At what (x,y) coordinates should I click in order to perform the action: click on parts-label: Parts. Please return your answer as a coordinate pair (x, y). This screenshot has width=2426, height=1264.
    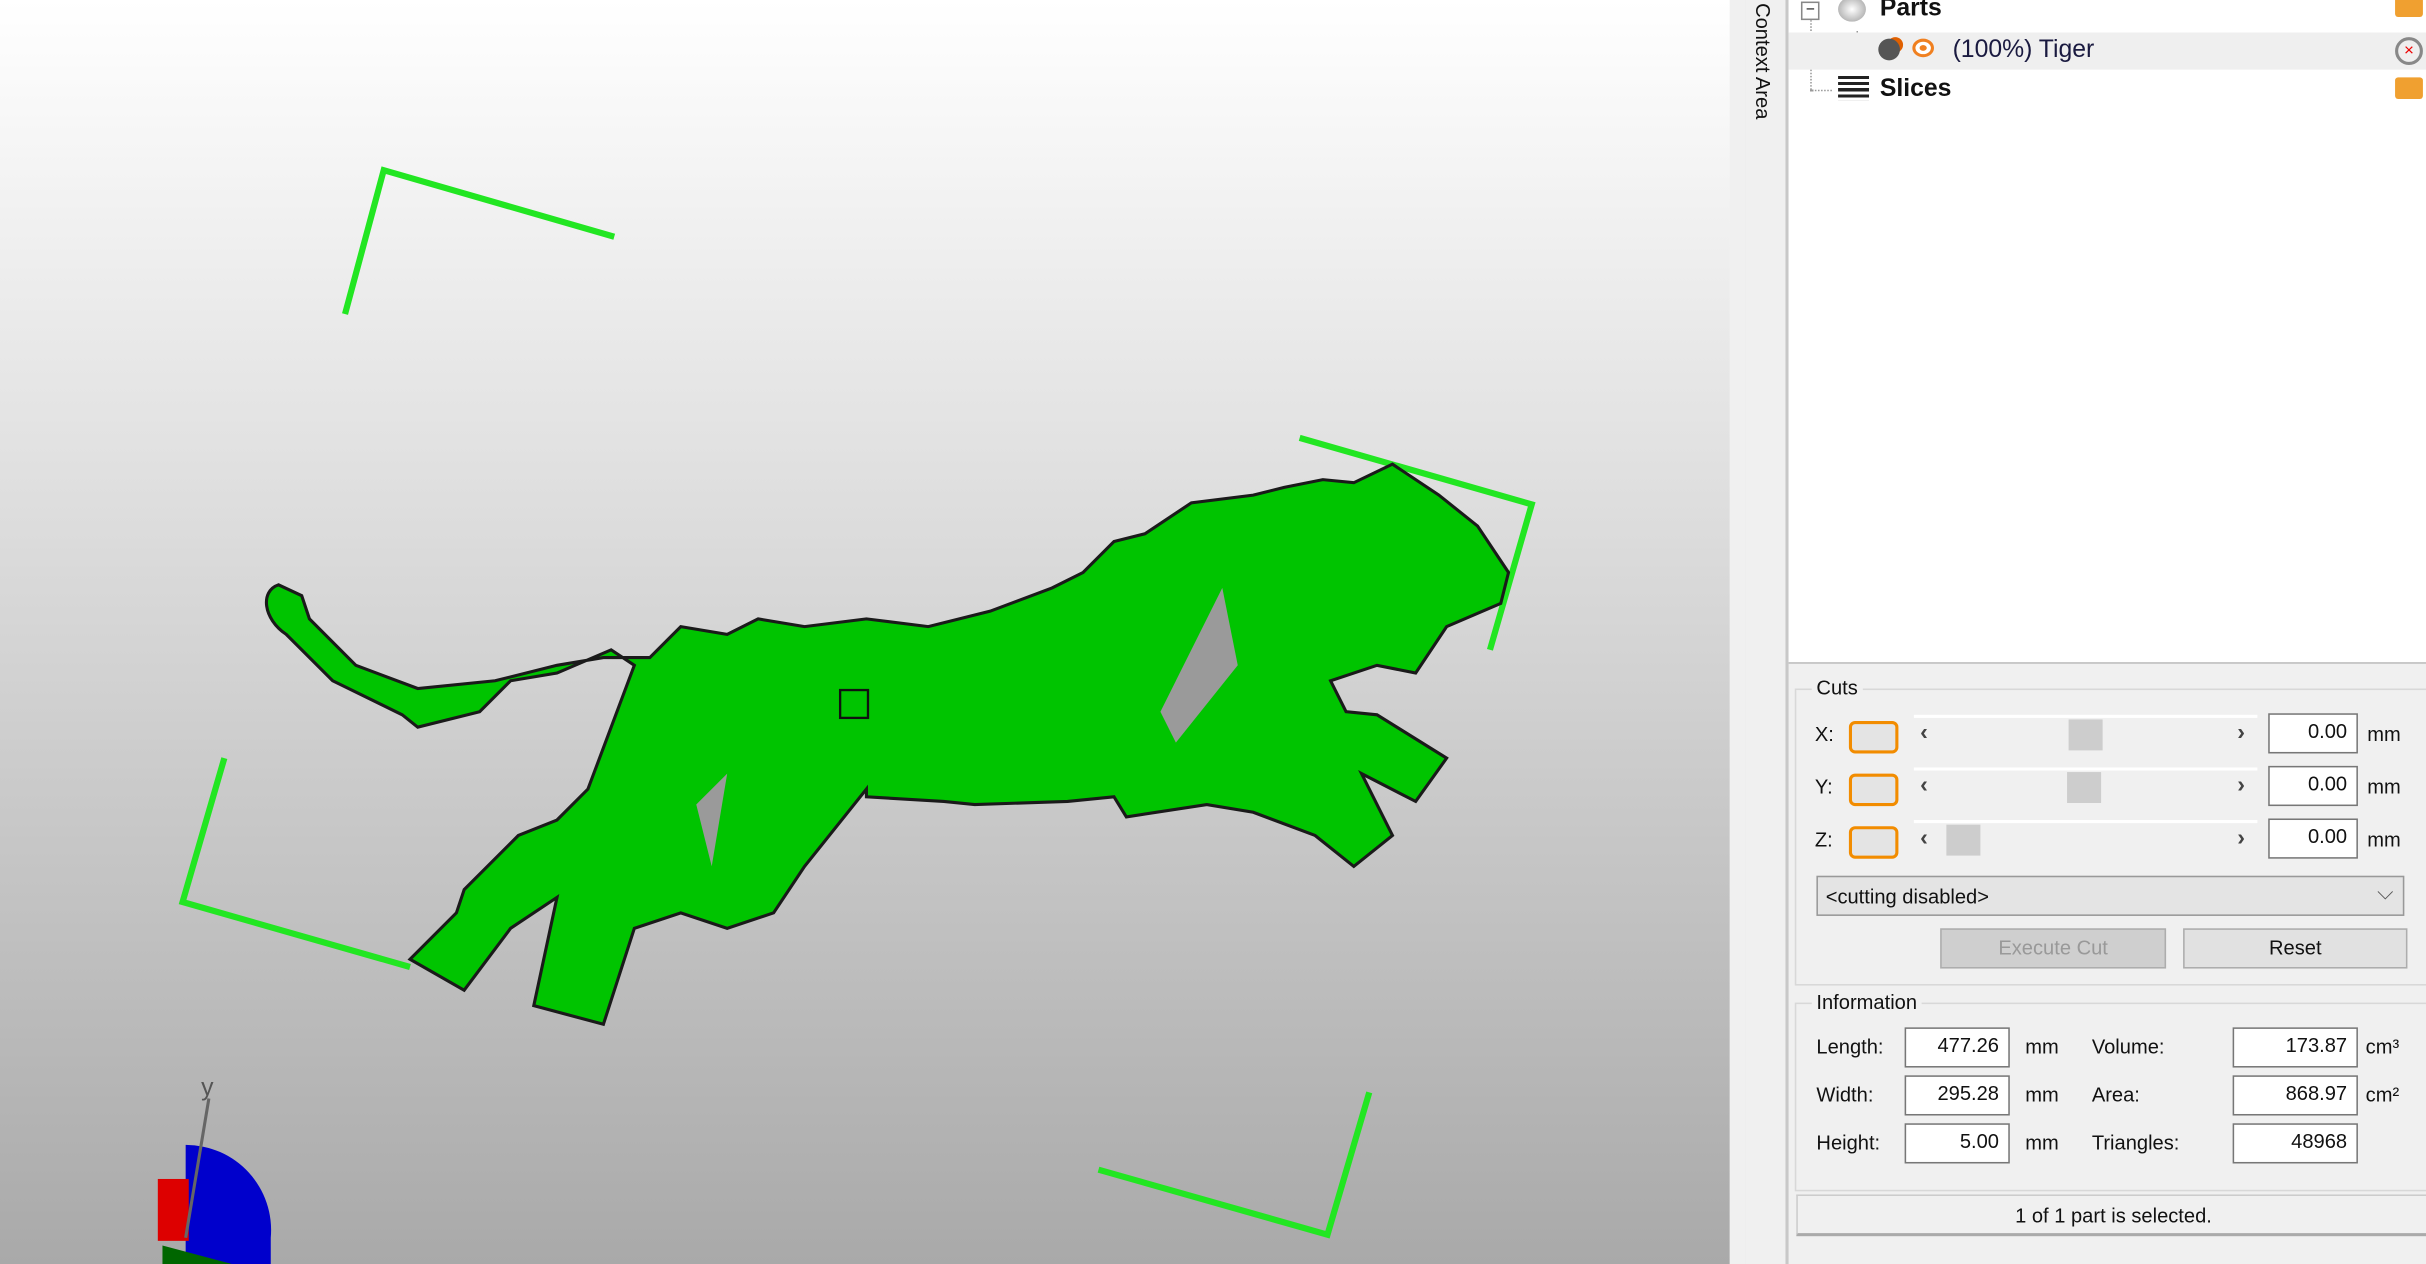
    Looking at the image, I should click on (1910, 11).